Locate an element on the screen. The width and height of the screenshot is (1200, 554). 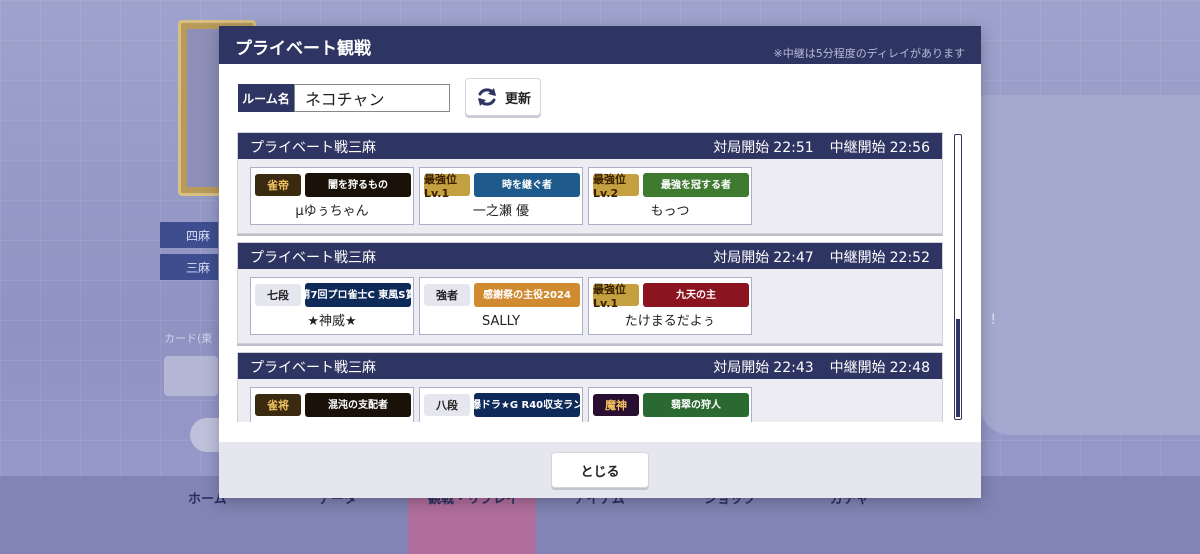
player-name: ★神威★ is located at coordinates (332, 321).